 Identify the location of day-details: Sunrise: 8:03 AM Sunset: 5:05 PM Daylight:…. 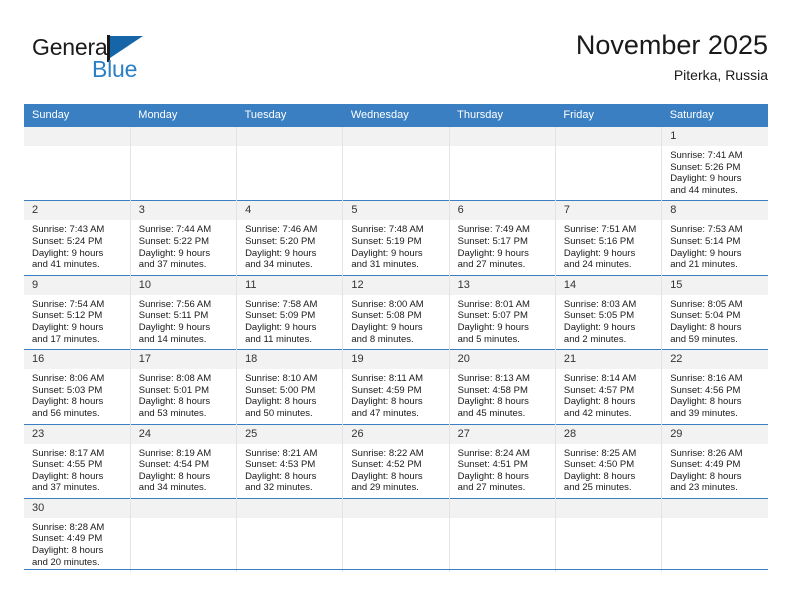
(608, 322).